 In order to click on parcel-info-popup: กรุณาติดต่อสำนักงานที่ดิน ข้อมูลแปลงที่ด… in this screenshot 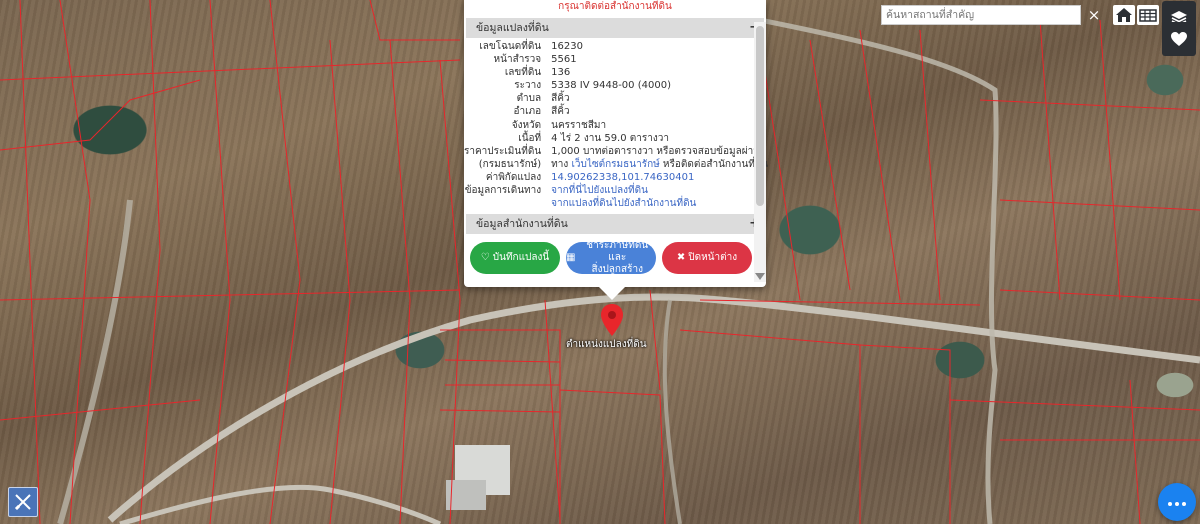, I will do `click(616, 143)`.